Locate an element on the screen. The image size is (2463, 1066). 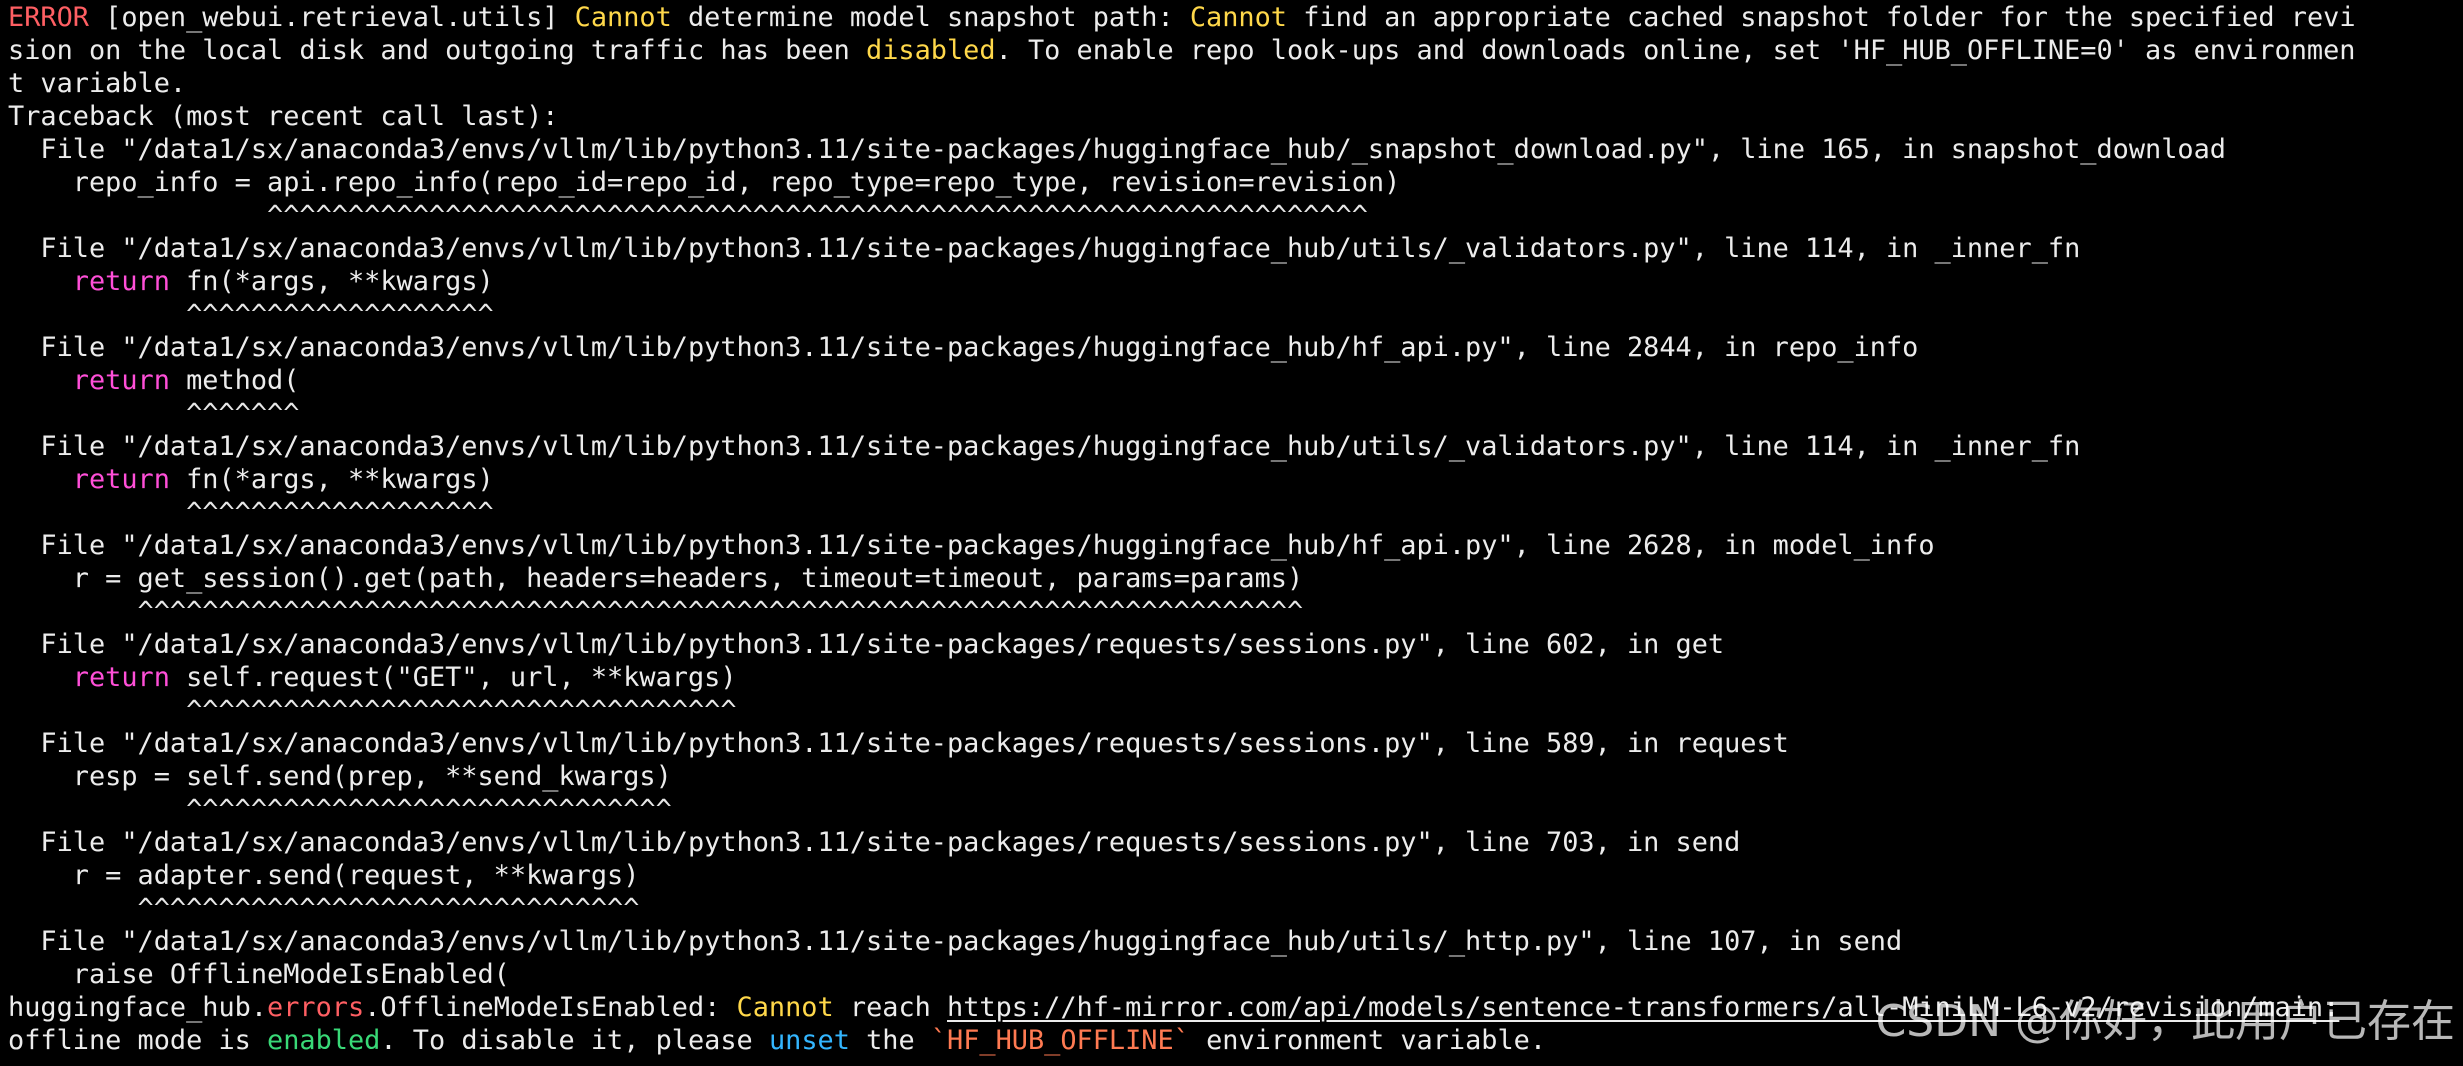
terminal-text-segment: [open_webui.retrieval.utils] is located at coordinates (331, 17).